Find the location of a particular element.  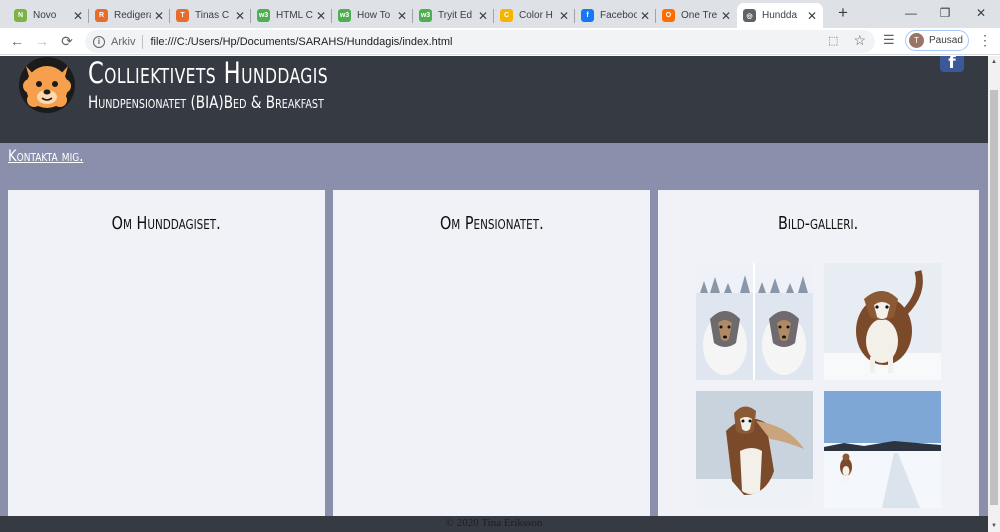

info-icon: i is located at coordinates (99, 41).